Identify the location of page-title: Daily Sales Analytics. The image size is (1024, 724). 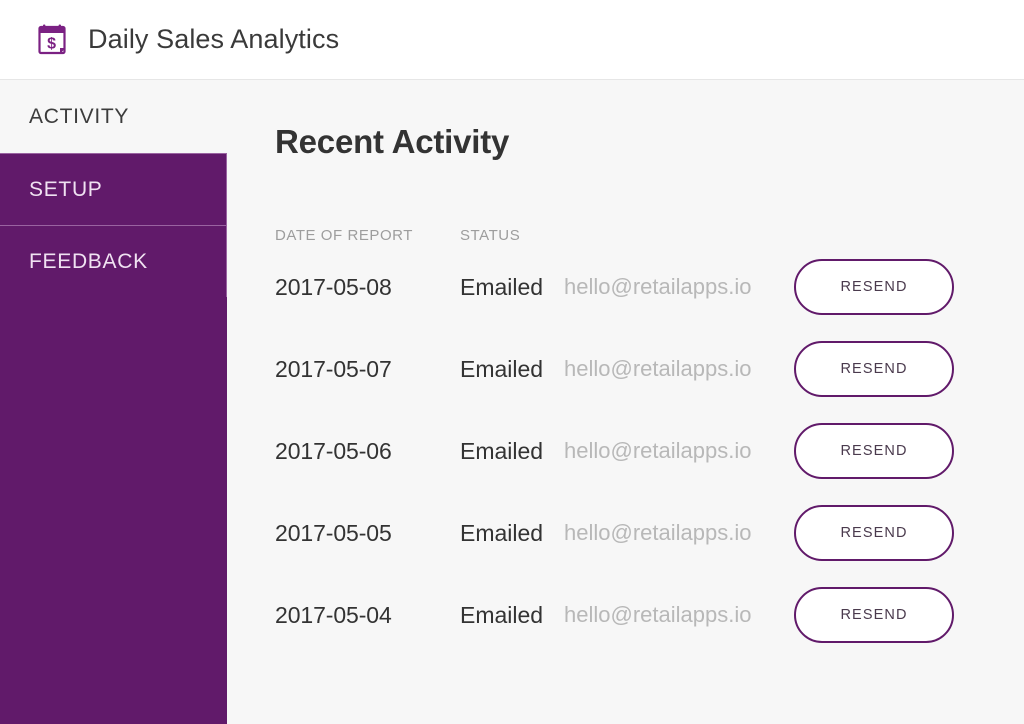
(214, 39).